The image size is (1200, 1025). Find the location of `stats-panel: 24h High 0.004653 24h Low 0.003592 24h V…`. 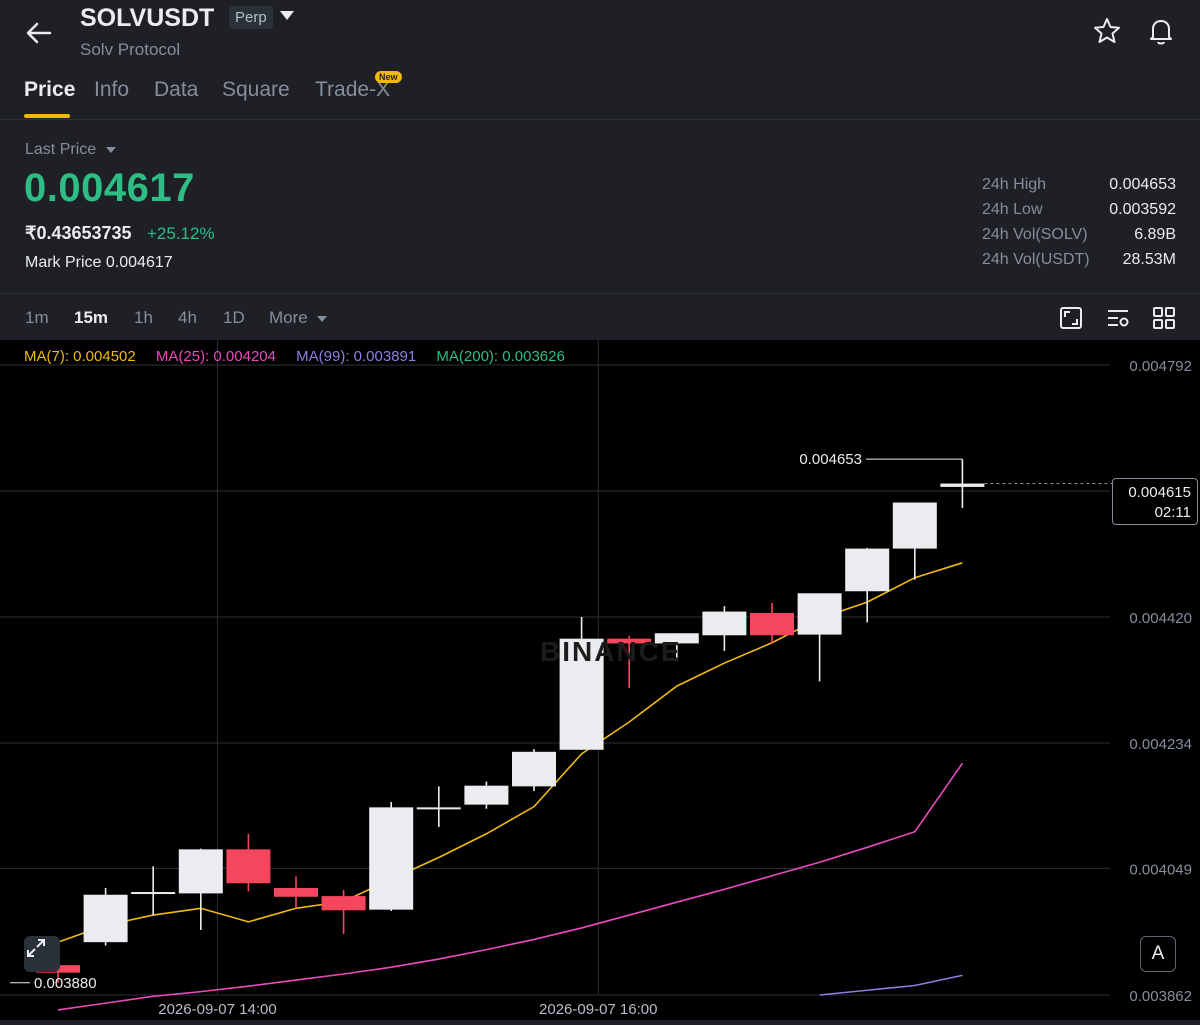

stats-panel: 24h High 0.004653 24h Low 0.003592 24h V… is located at coordinates (1079, 226).